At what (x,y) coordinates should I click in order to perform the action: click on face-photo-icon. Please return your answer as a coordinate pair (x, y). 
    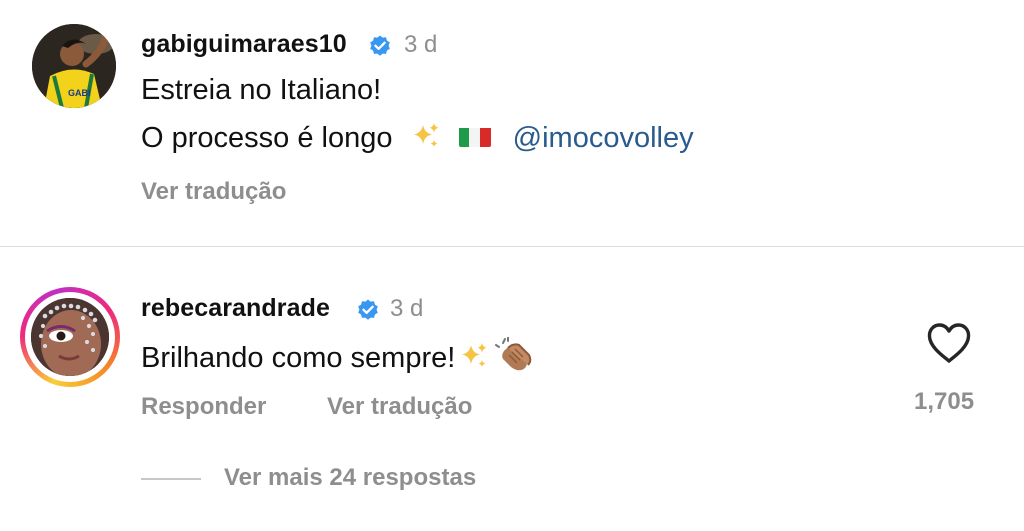
    Looking at the image, I should click on (70, 337).